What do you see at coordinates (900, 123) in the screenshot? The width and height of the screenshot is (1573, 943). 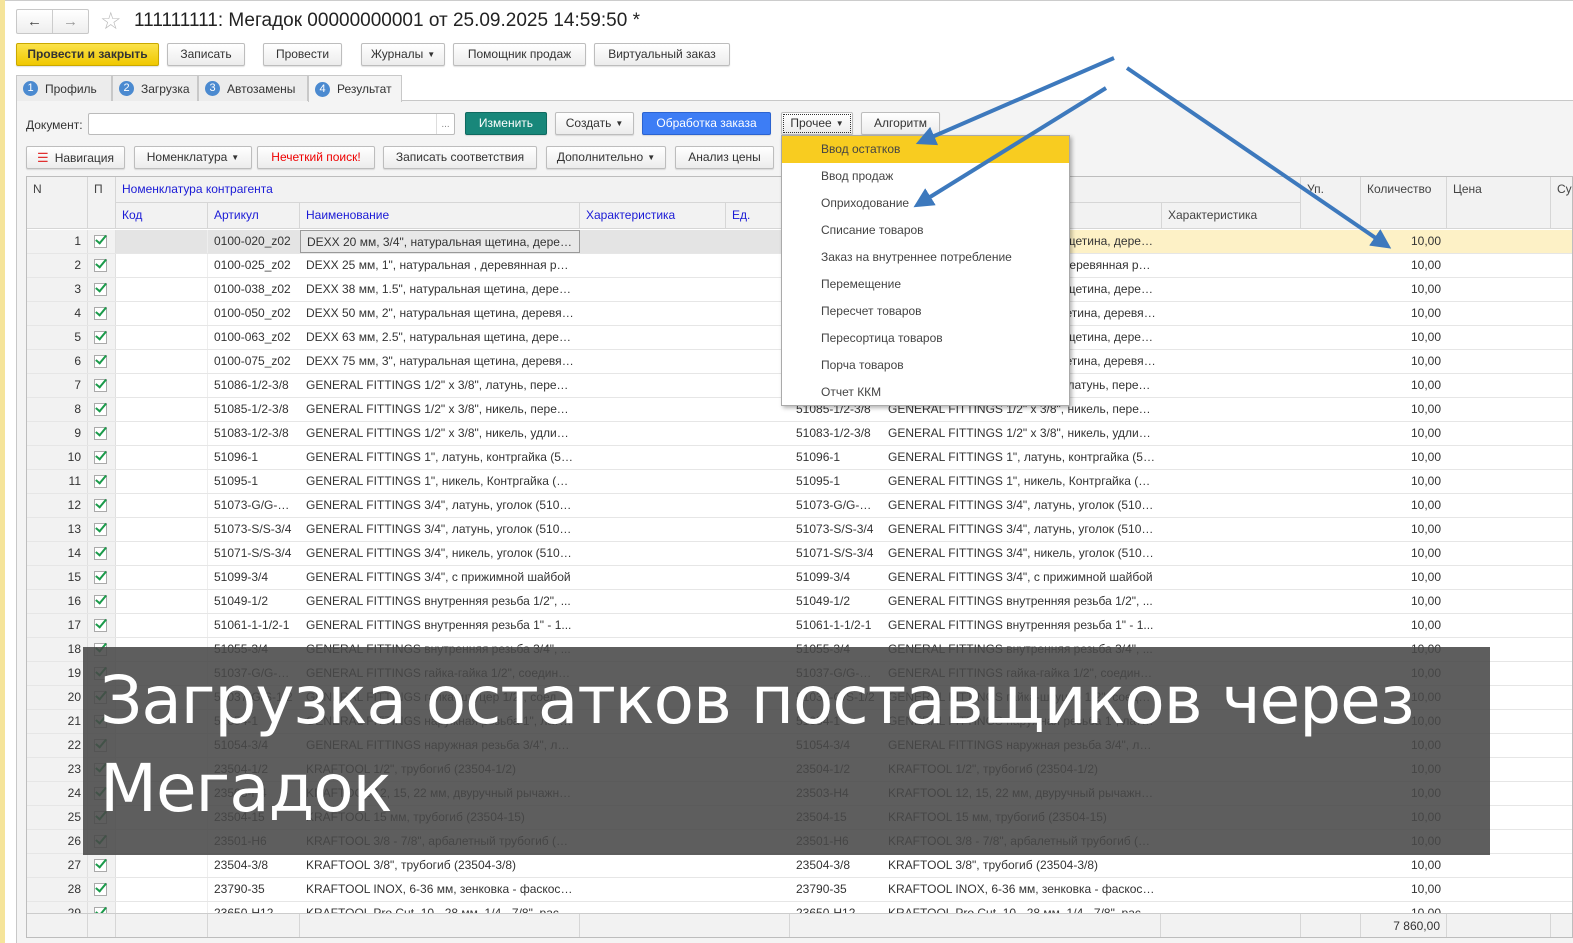 I see `algorithm-button: Алгоритм` at bounding box center [900, 123].